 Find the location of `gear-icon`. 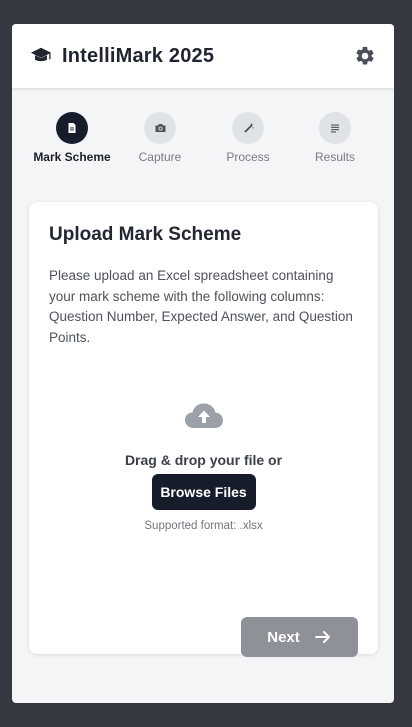

gear-icon is located at coordinates (365, 56).